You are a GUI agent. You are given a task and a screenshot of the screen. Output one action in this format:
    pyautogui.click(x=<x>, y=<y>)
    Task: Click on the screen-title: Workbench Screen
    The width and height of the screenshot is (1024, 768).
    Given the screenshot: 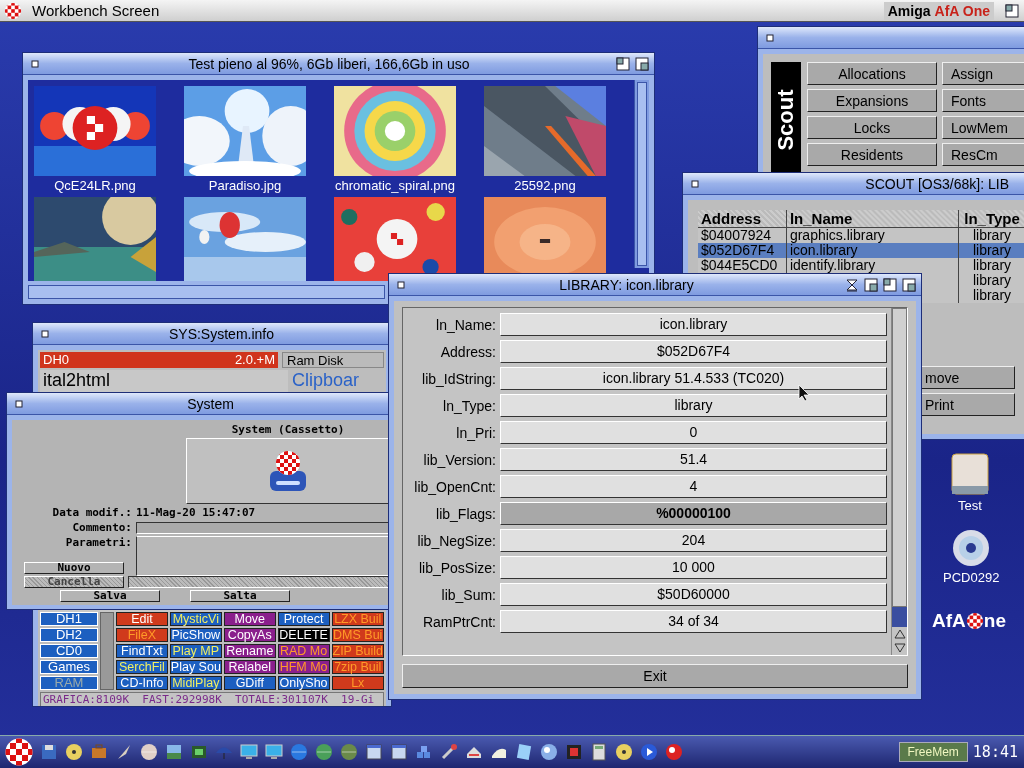 What is the action you would take?
    pyautogui.click(x=96, y=10)
    